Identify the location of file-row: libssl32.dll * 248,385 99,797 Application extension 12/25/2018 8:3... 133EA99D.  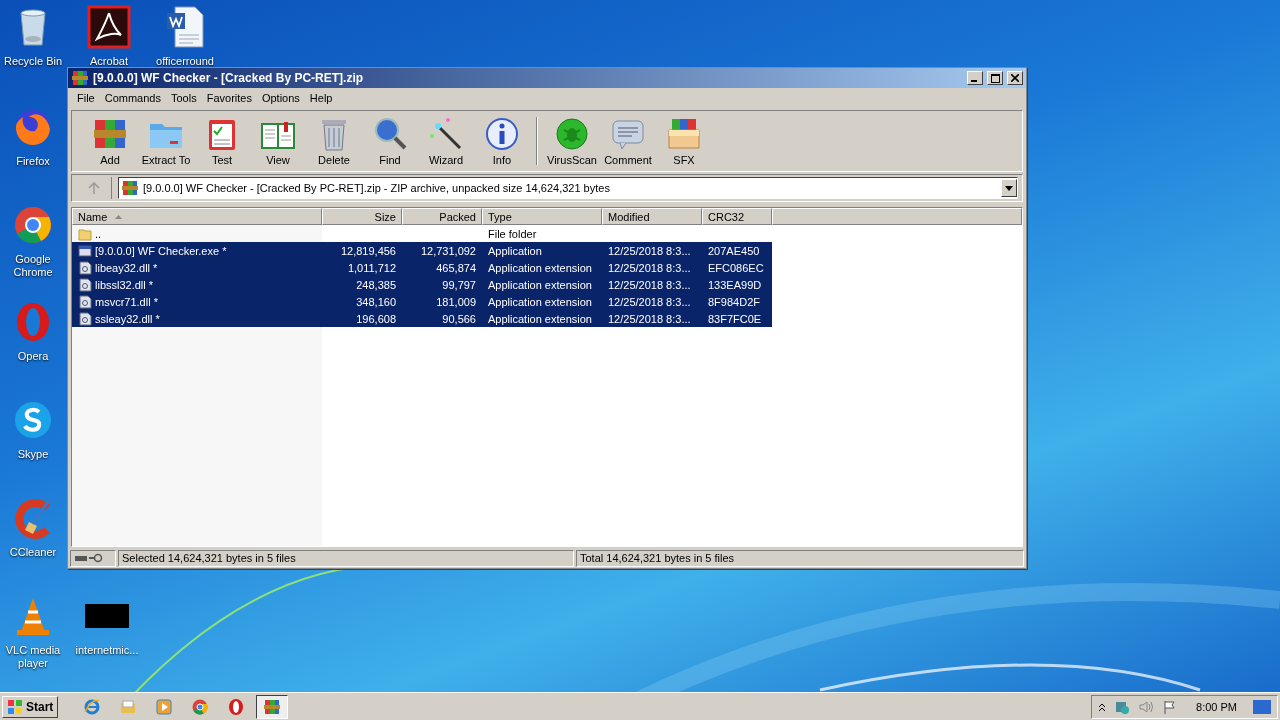
(547, 284).